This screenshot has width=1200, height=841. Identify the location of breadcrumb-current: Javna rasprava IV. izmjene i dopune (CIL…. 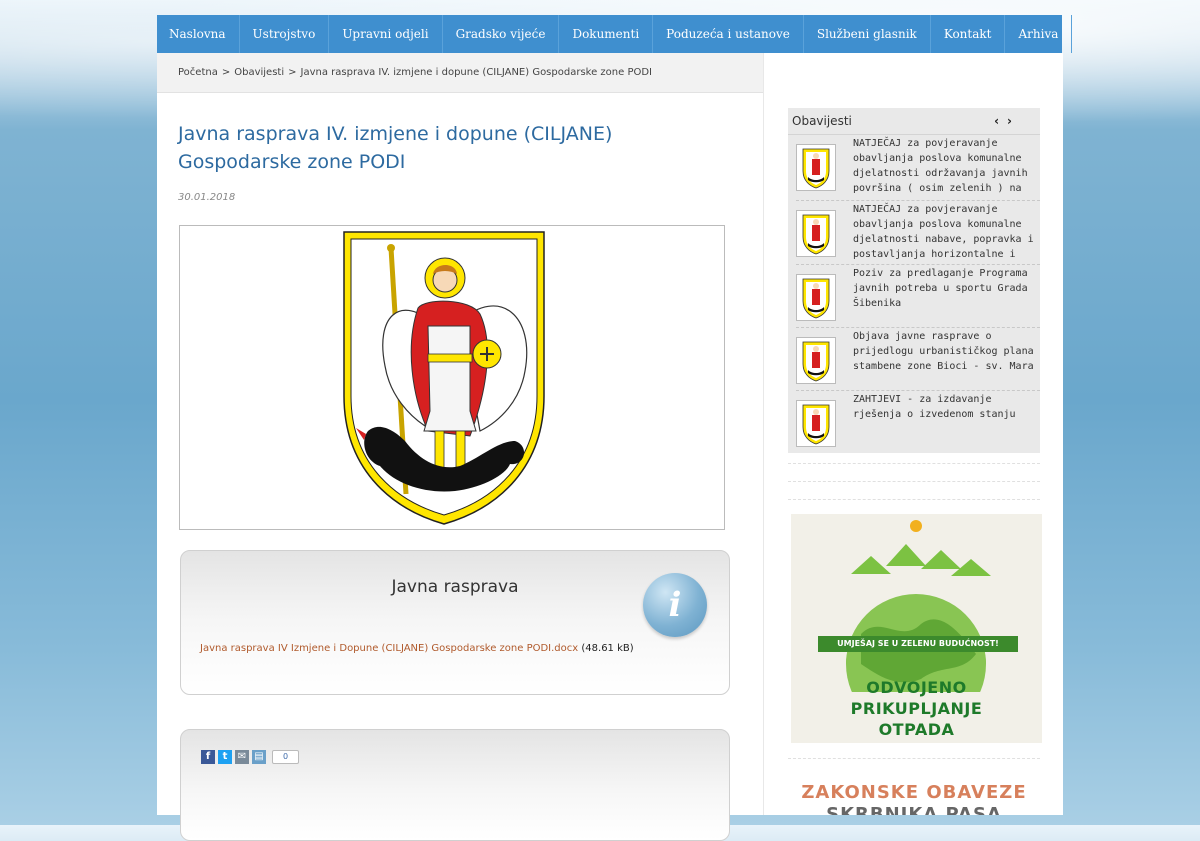
(476, 72).